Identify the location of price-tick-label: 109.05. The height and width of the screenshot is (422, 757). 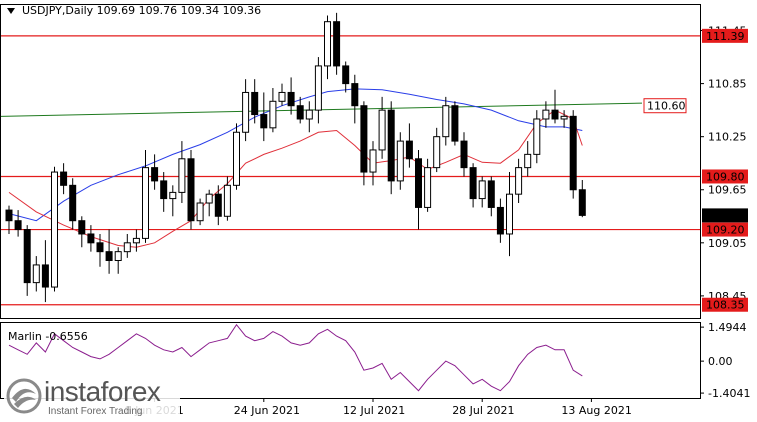
(727, 243).